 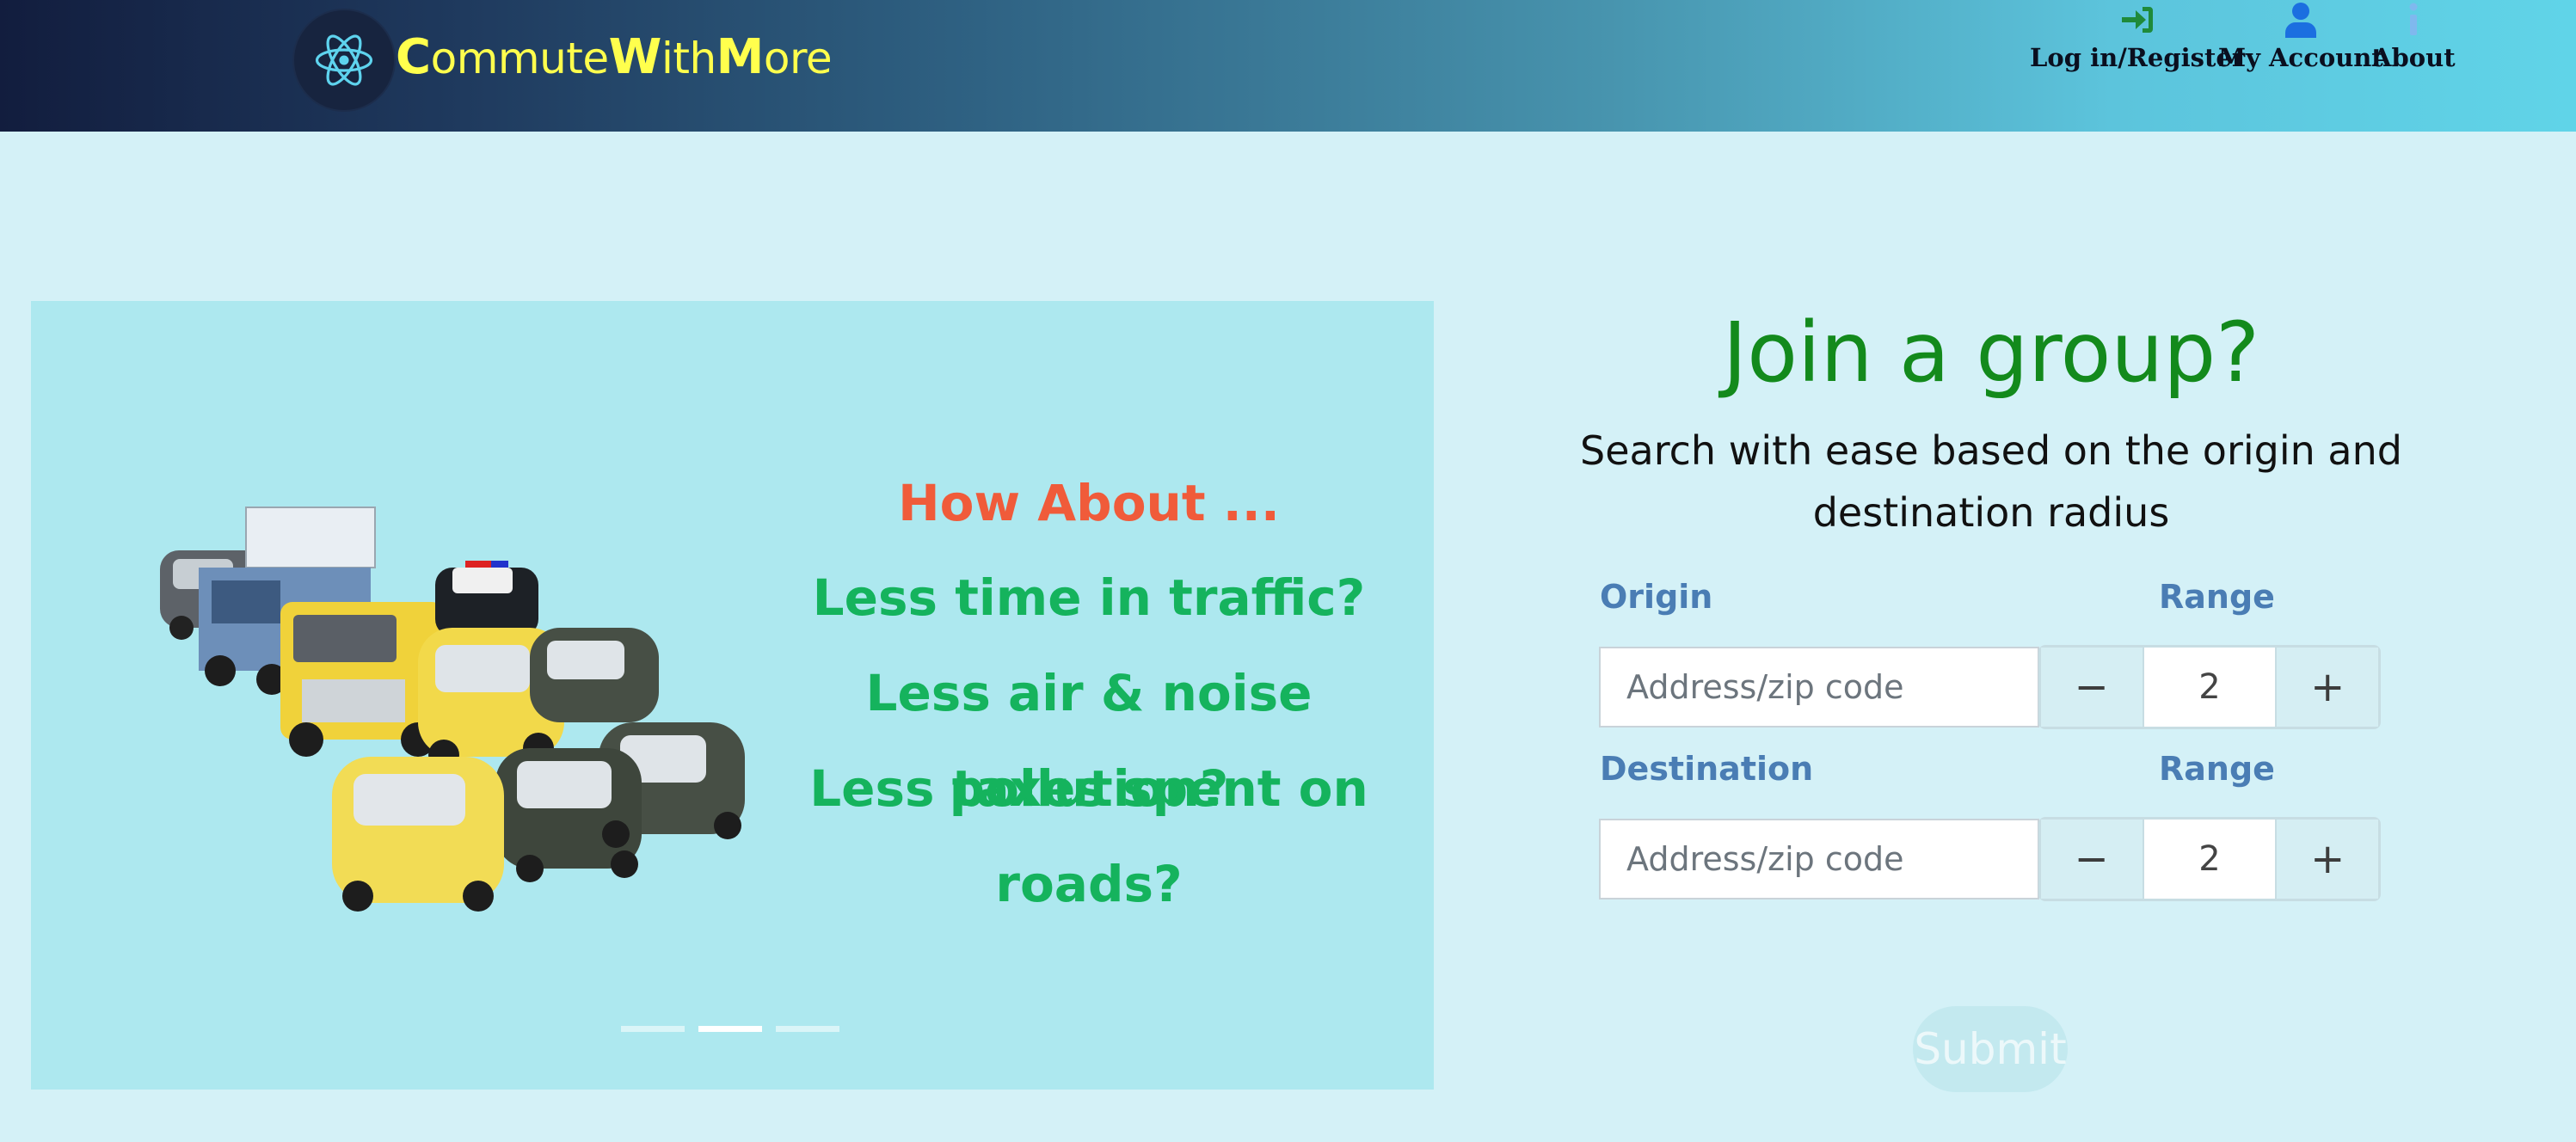 What do you see at coordinates (2092, 687) in the screenshot?
I see `origin-range-decrement-button: −` at bounding box center [2092, 687].